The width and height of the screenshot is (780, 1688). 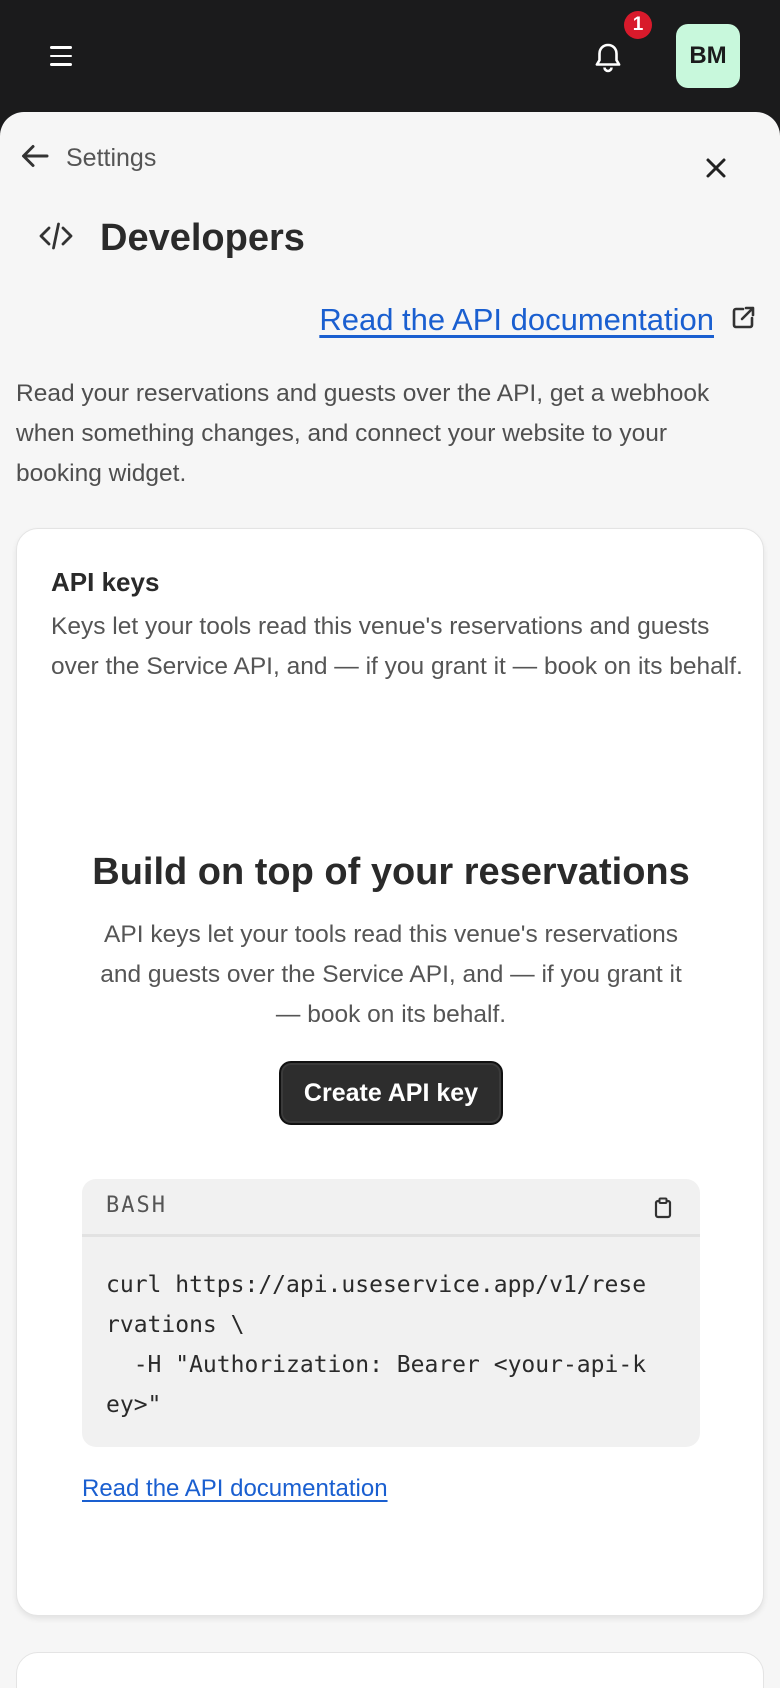 What do you see at coordinates (608, 57) in the screenshot?
I see `bell-icon` at bounding box center [608, 57].